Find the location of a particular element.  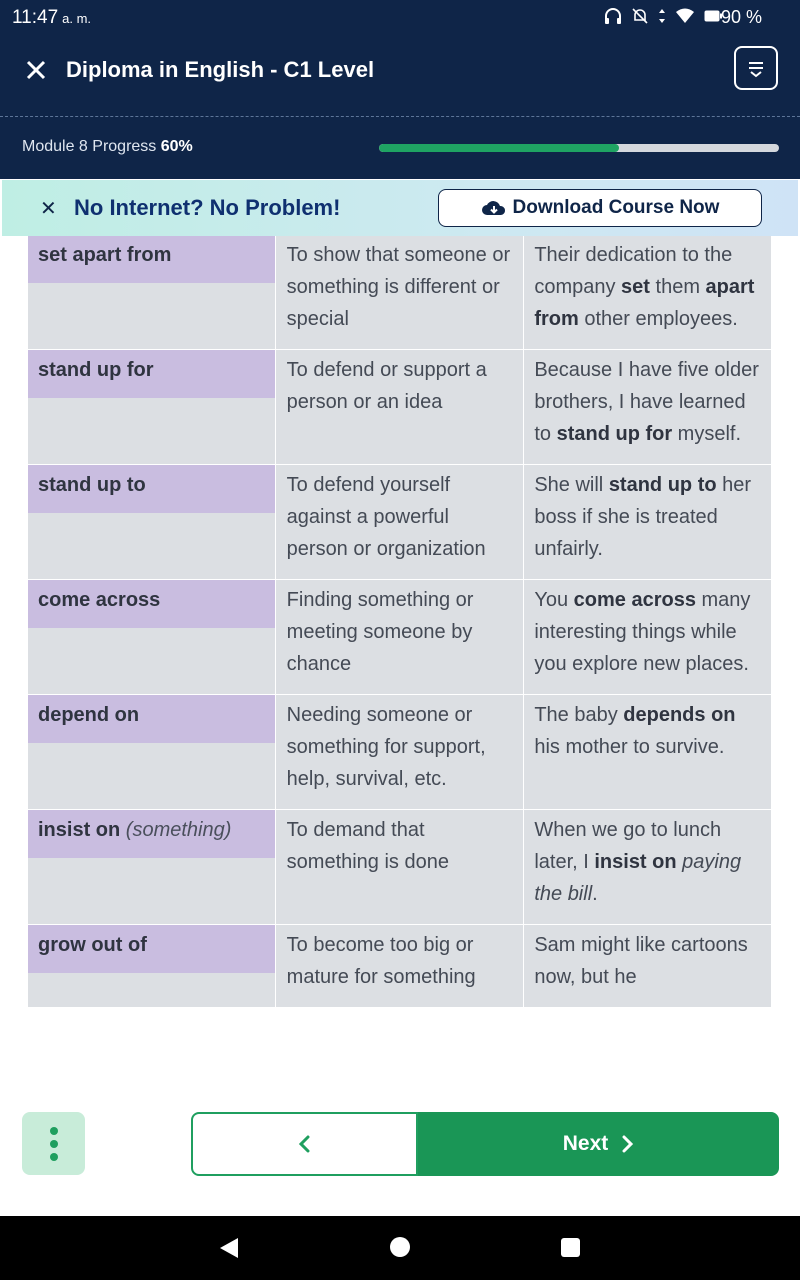

module-progress-fill is located at coordinates (499, 148).